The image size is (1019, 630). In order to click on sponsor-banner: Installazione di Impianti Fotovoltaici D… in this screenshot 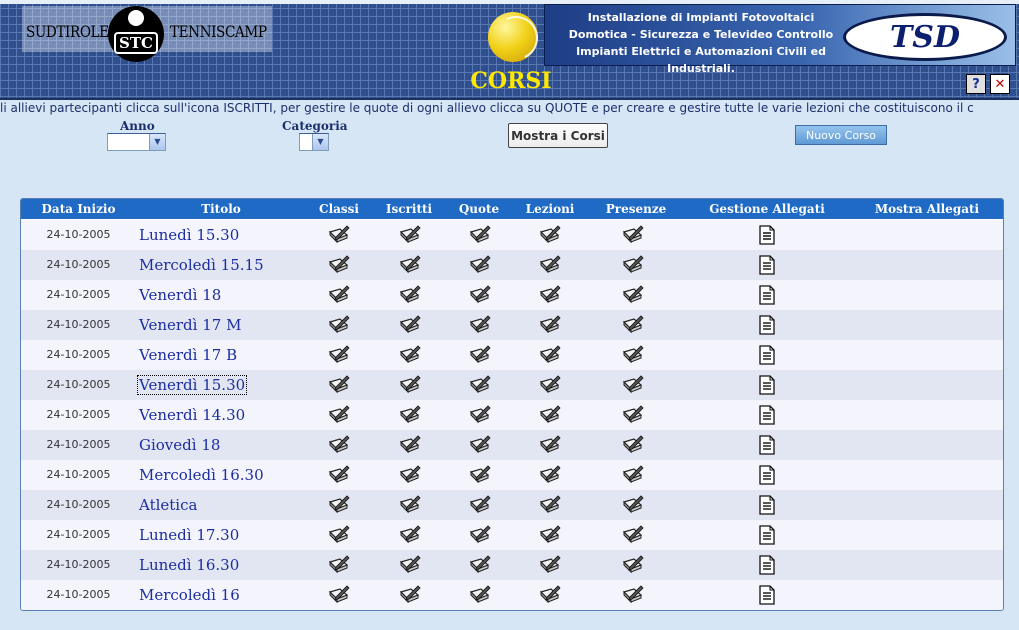, I will do `click(780, 39)`.